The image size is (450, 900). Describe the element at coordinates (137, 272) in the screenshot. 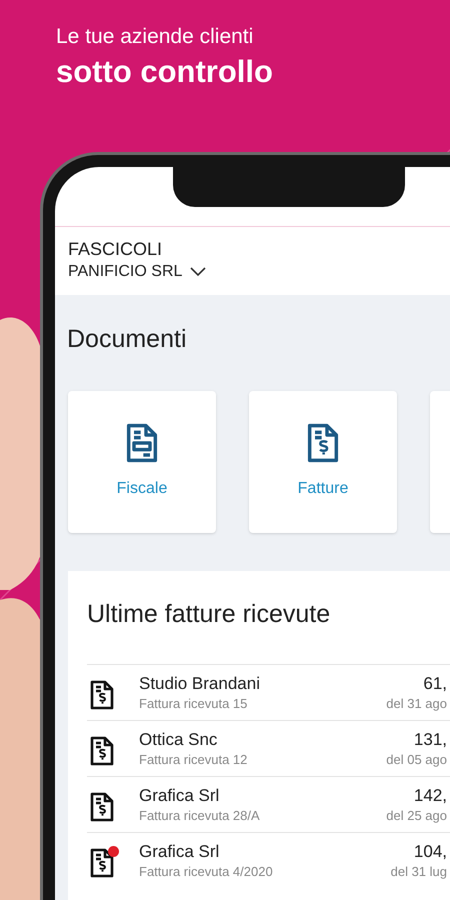

I see `company-selector: PANIFICIO SRL` at that location.